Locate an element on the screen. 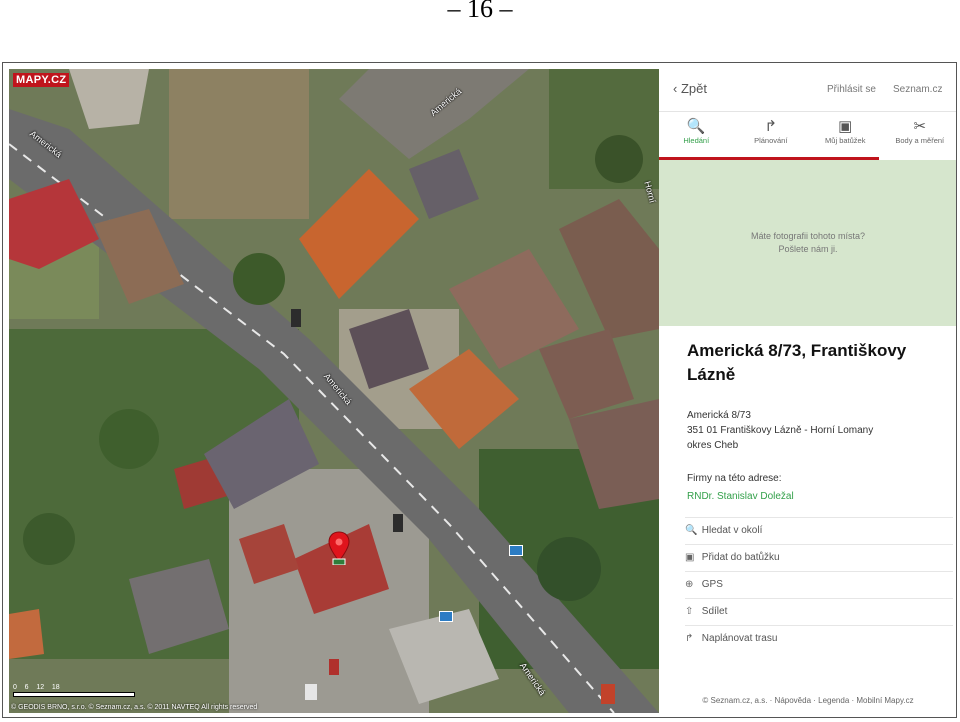 The height and width of the screenshot is (722, 960). firms-label: Firmy na této adrese: is located at coordinates (734, 478).